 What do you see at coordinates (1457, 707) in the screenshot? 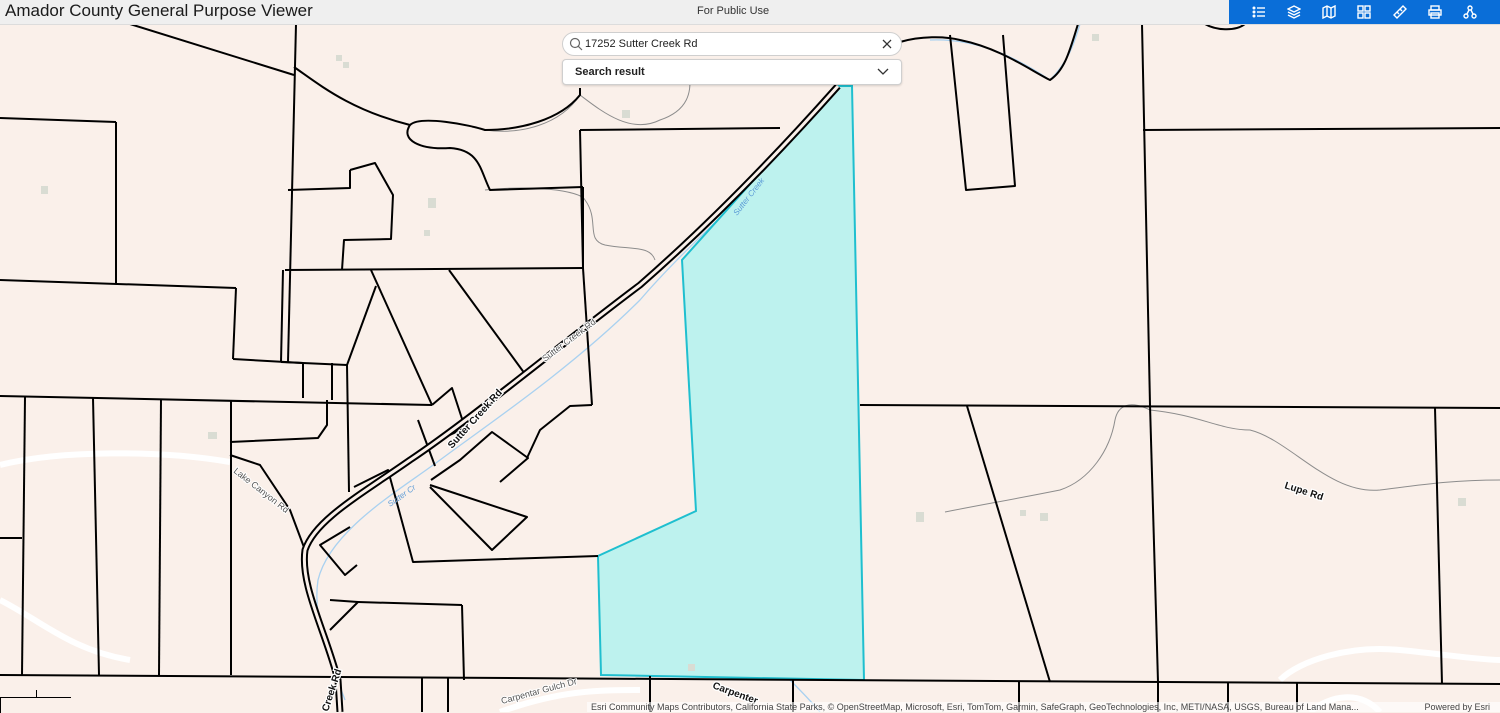
I see `powered-by-esri: Powered by Esri` at bounding box center [1457, 707].